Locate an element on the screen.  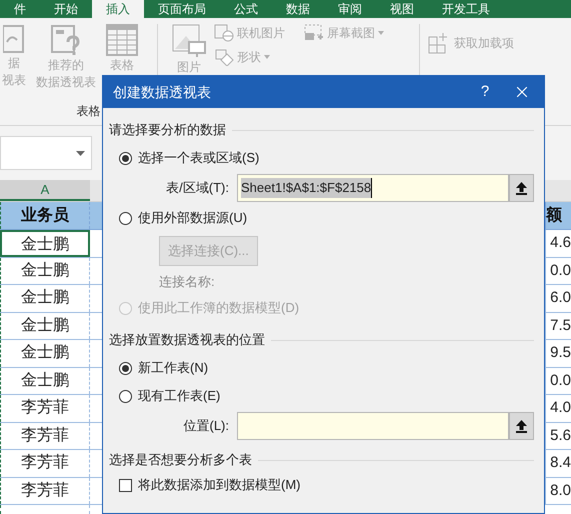
range-text: Sheet1!$A$1:$F$2158 is located at coordinates (306, 188).